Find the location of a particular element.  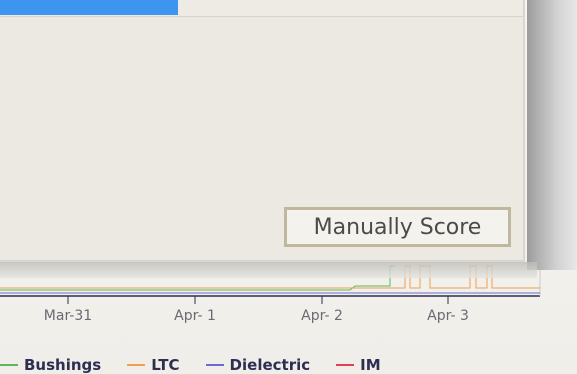

x-tick-label-3: Apr- 3 is located at coordinates (448, 316).